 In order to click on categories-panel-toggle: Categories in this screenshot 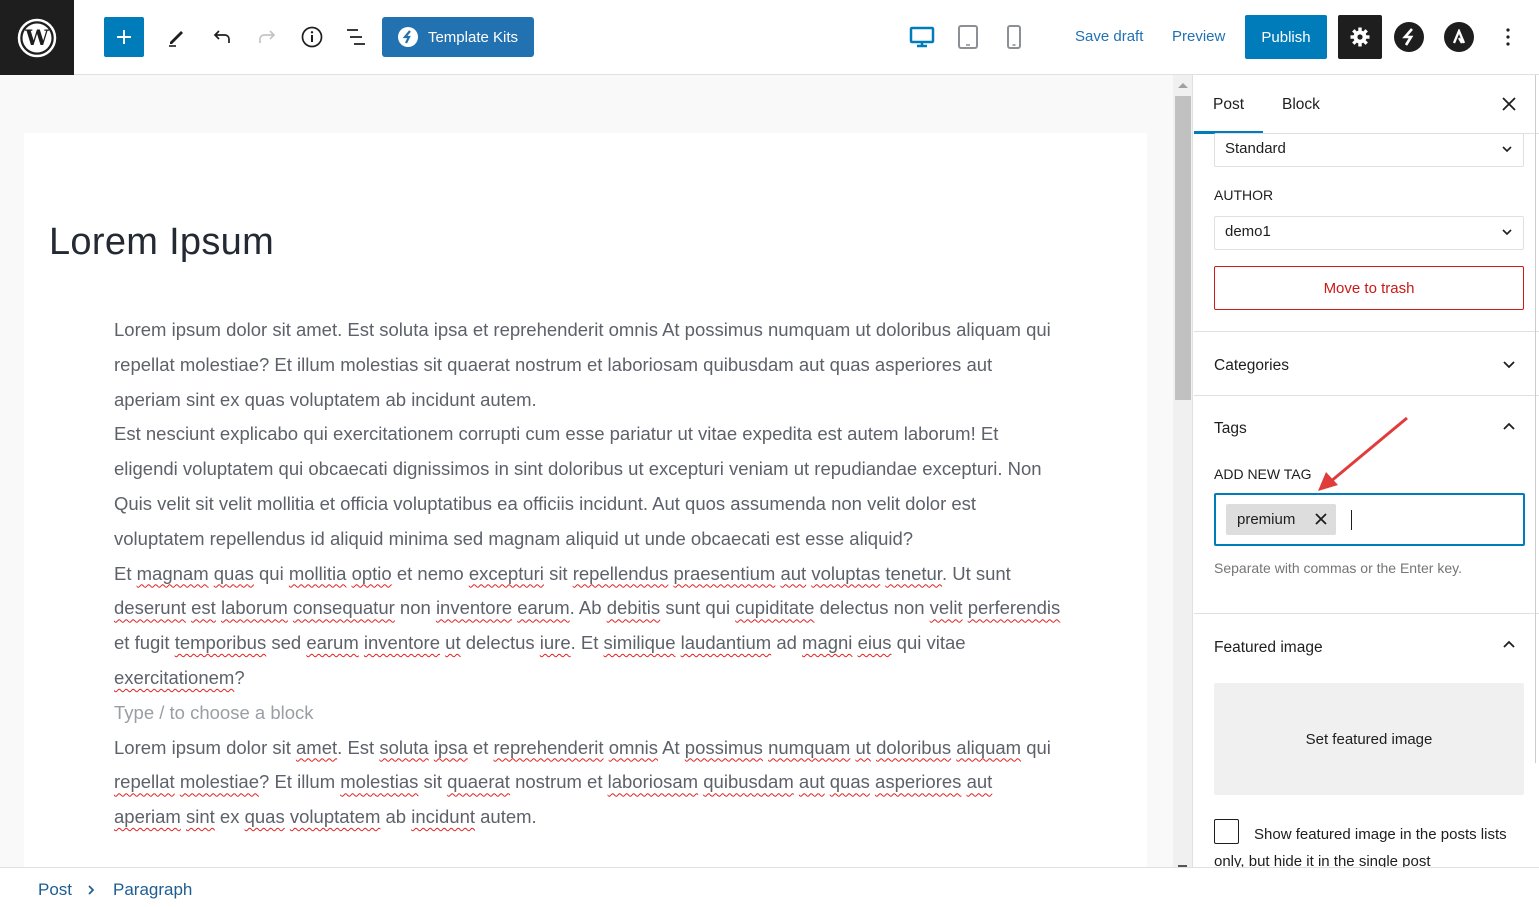, I will do `click(1251, 366)`.